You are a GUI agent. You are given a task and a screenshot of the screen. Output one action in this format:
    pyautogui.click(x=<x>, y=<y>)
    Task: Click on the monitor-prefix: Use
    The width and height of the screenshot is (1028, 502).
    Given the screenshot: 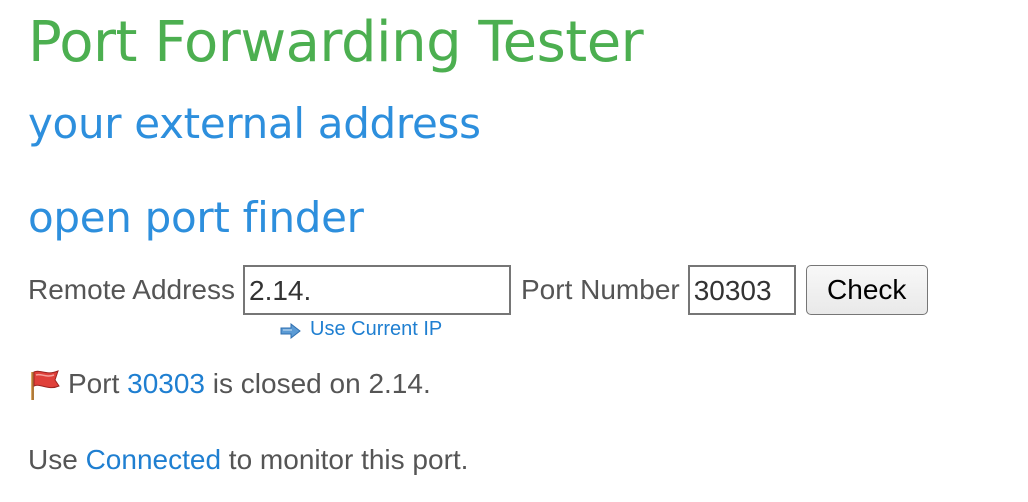 What is the action you would take?
    pyautogui.click(x=53, y=459)
    